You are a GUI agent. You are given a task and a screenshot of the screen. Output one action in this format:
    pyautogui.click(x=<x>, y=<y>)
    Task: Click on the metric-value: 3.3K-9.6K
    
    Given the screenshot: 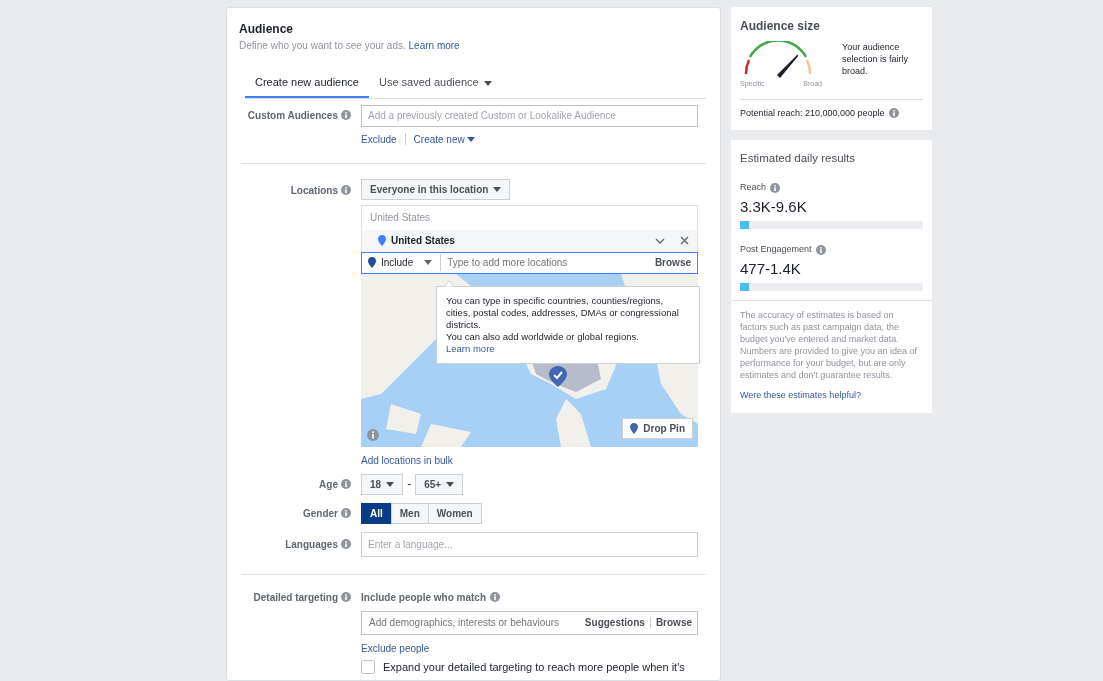 What is the action you would take?
    pyautogui.click(x=774, y=206)
    